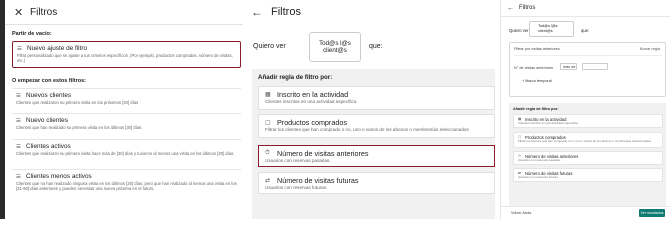 The image size is (670, 240). I want to click on start-with-label: O empezar con estos filtros:, so click(49, 81).